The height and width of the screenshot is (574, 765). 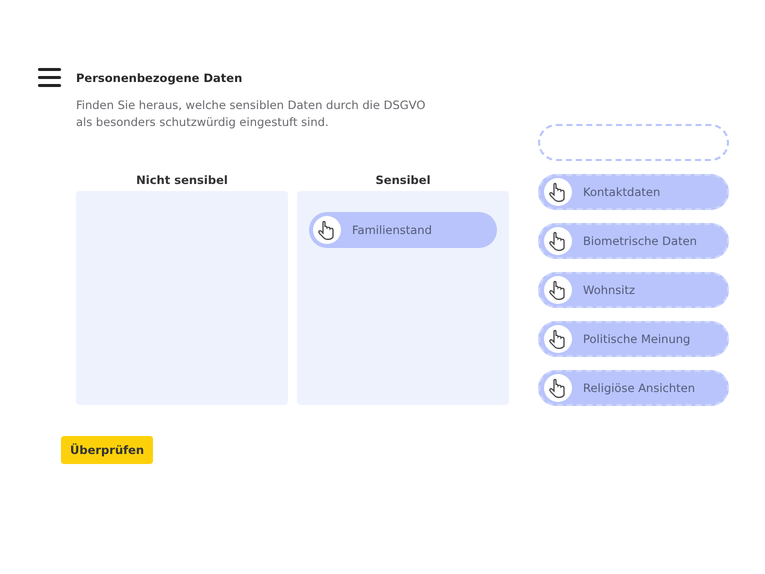 I want to click on drop-zone: Familienstand, so click(x=403, y=298).